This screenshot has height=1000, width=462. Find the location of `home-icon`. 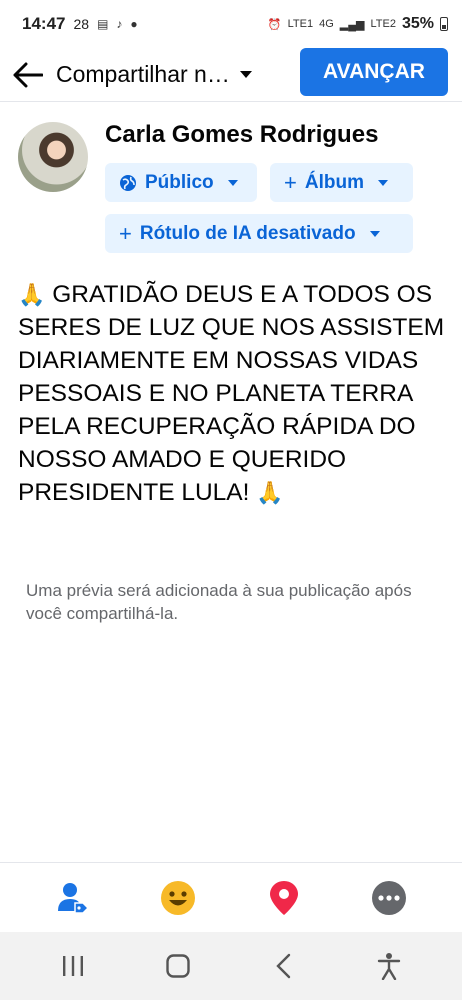

home-icon is located at coordinates (178, 966).